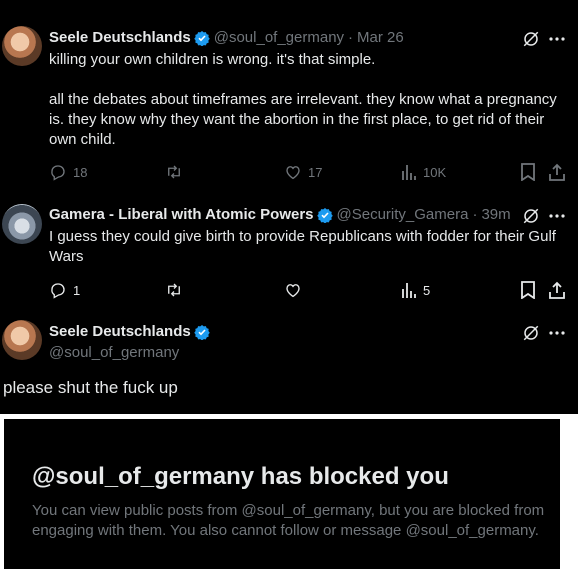  I want to click on like-button, so click(293, 290).